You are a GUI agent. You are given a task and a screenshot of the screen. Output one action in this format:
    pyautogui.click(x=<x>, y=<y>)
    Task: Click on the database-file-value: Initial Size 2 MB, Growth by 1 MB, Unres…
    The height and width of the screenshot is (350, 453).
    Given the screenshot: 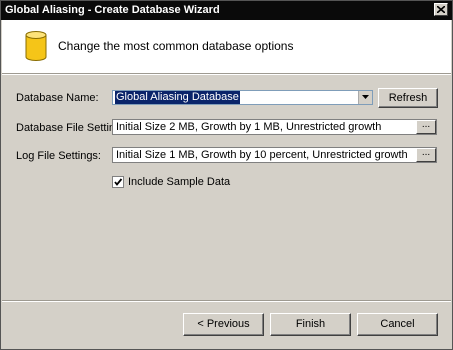 What is the action you would take?
    pyautogui.click(x=249, y=127)
    